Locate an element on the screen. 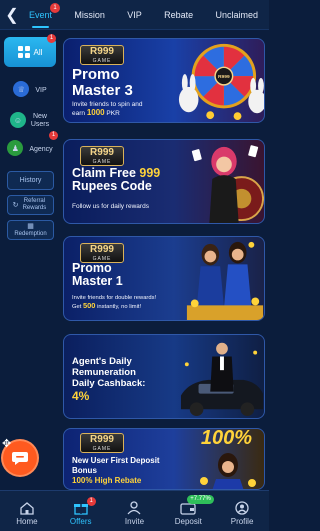 This screenshot has height=531, width=320. nav-profile: Profile is located at coordinates (242, 513).